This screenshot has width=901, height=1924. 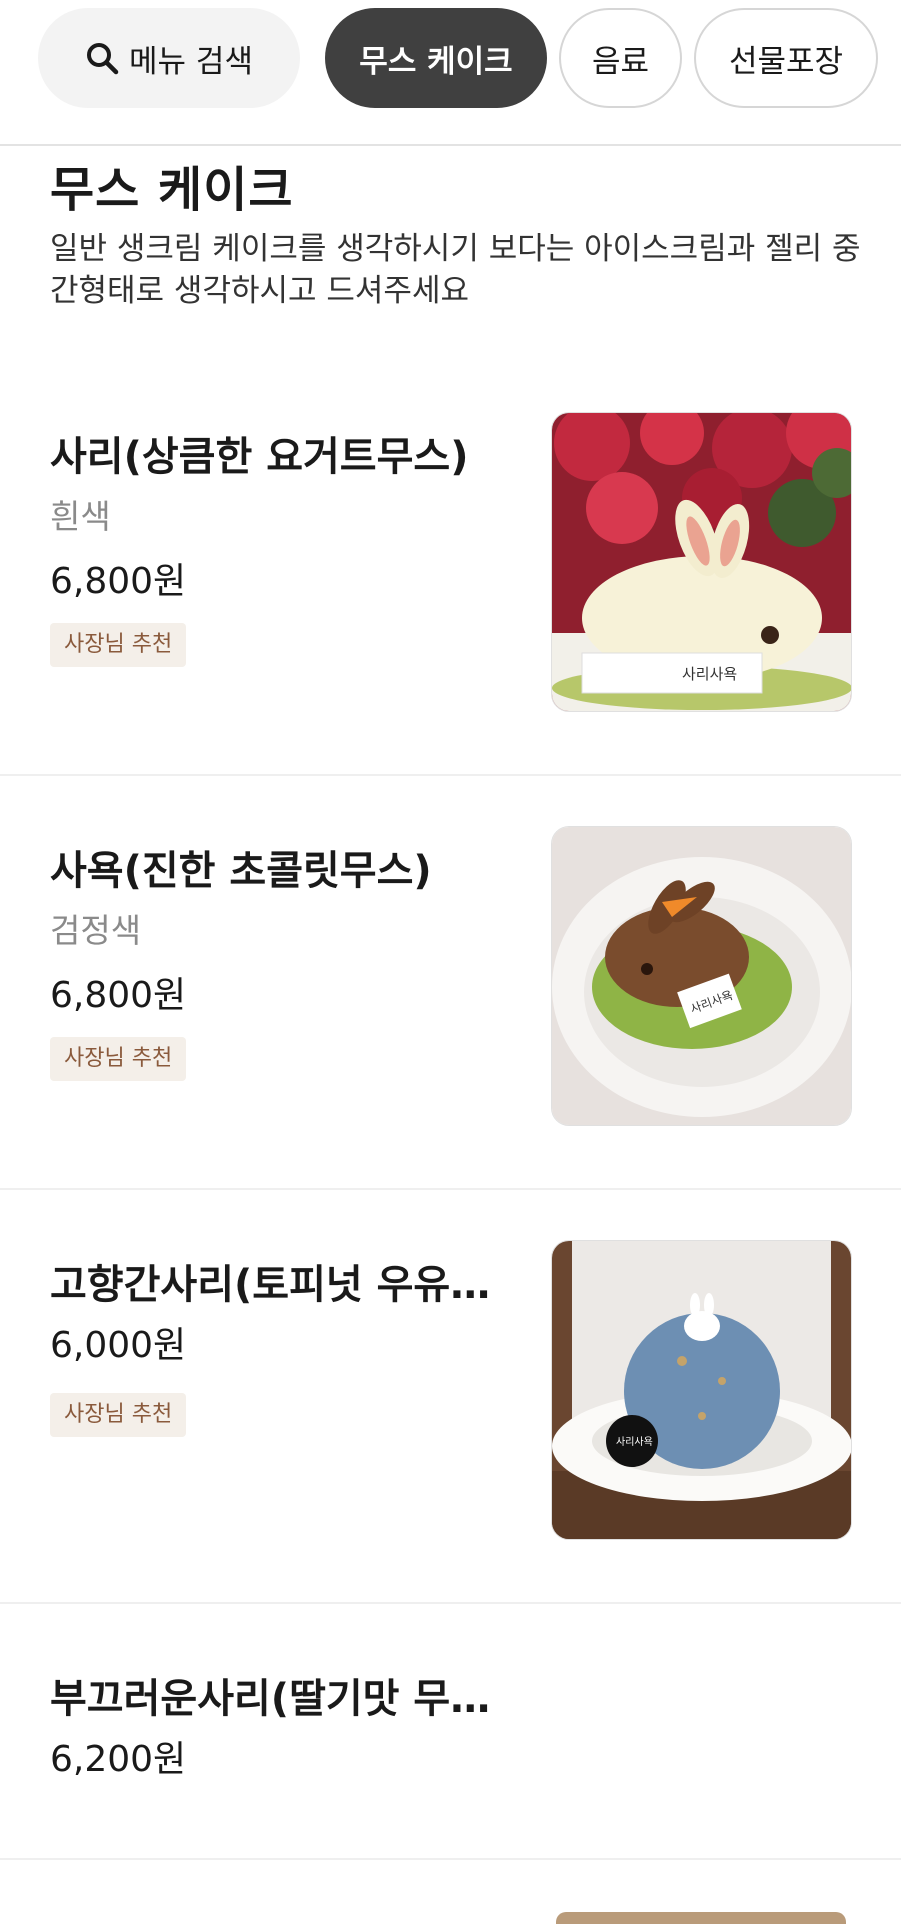 I want to click on menu-item: 부끄러운사리(딸기맛 무스) 6,200원, so click(x=450, y=1732).